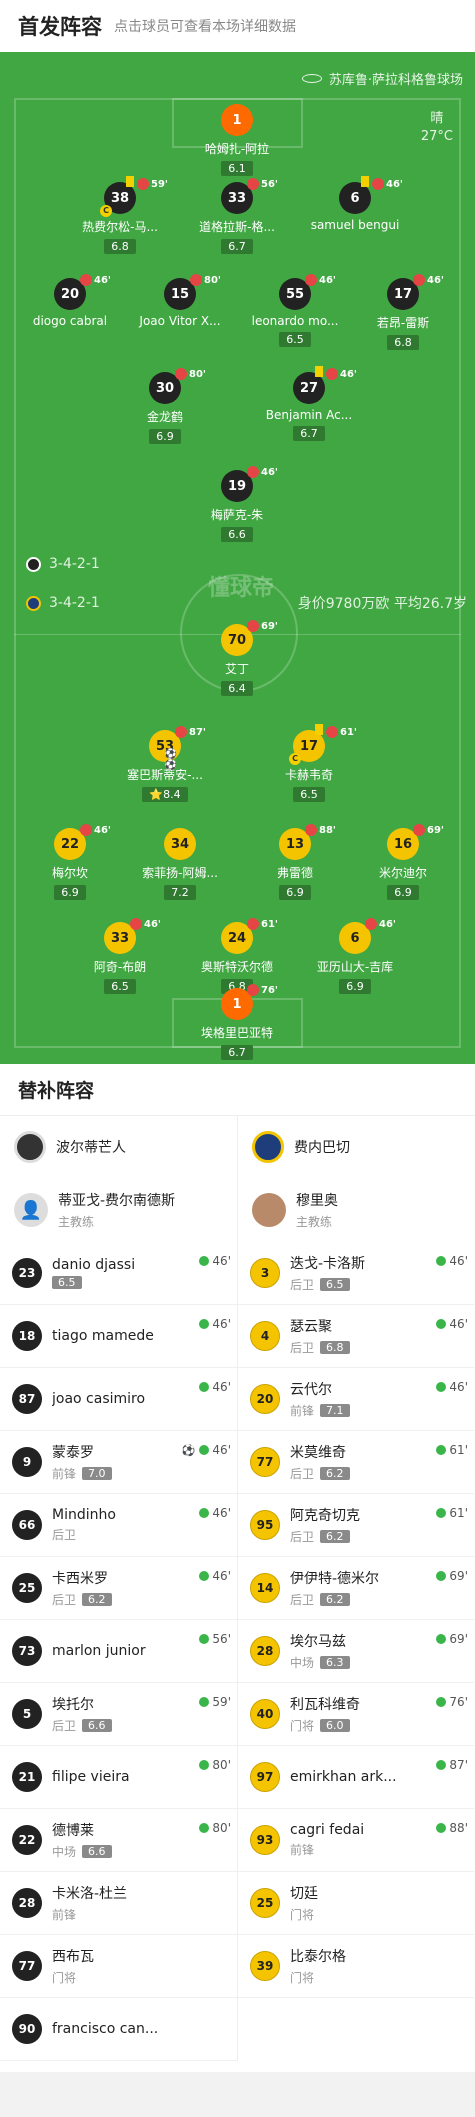 Image resolution: width=475 pixels, height=2117 pixels. What do you see at coordinates (82, 1714) in the screenshot?
I see `player-info: 埃托尔 后卫 6.6` at bounding box center [82, 1714].